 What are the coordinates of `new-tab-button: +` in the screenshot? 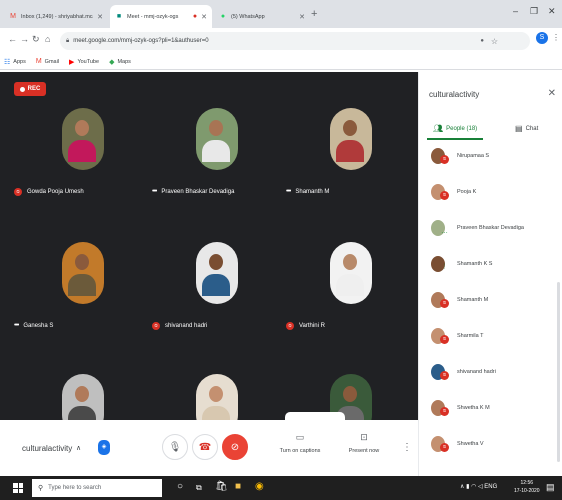 It's located at (314, 14).